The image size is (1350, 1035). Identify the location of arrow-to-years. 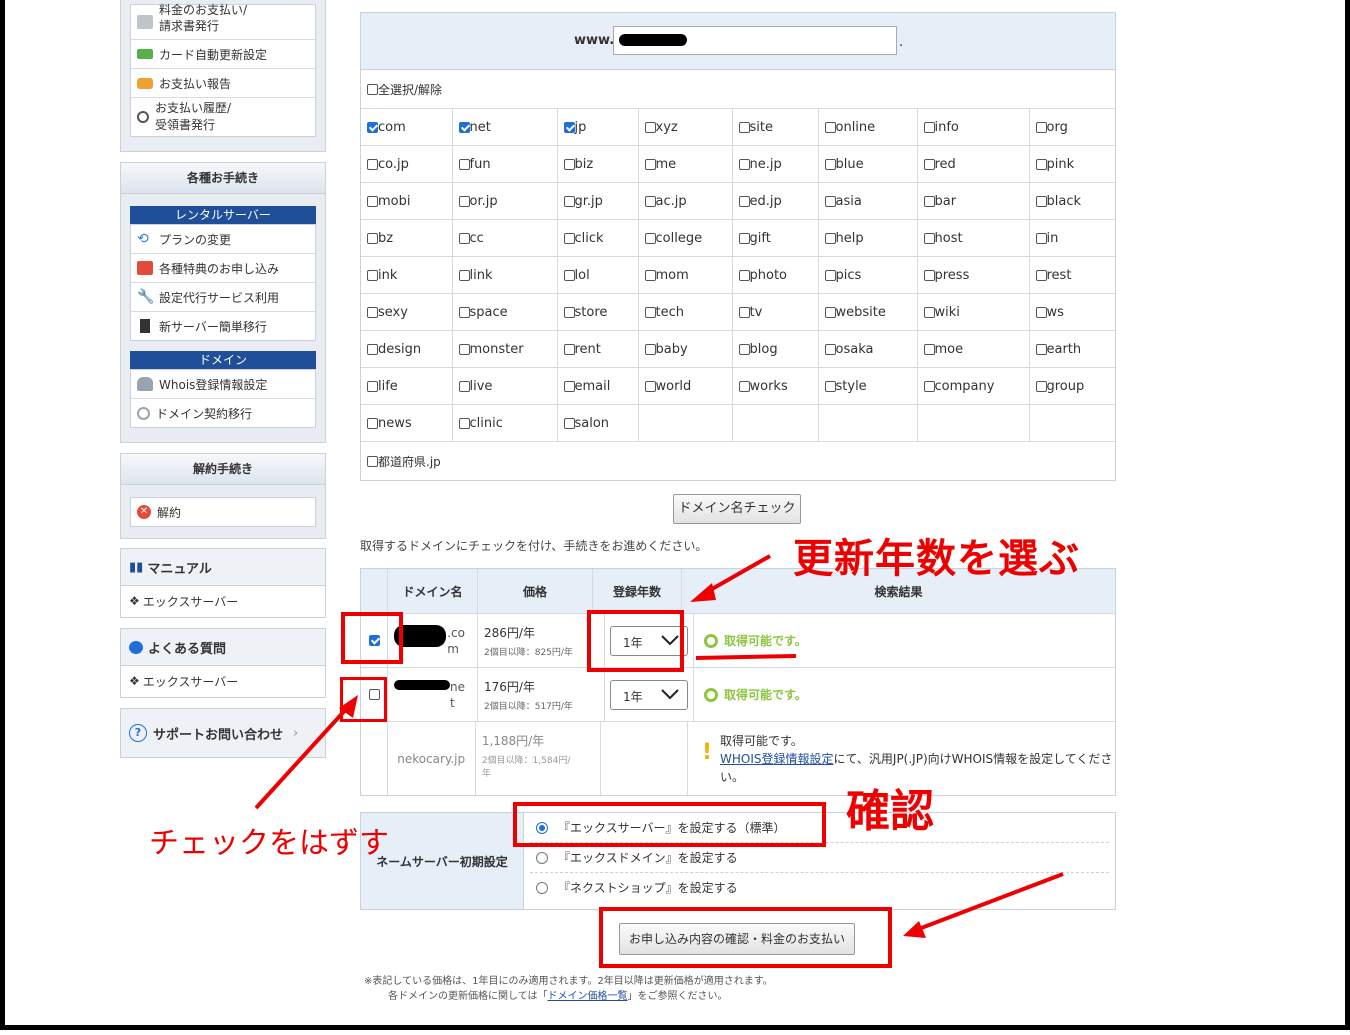
(737, 574).